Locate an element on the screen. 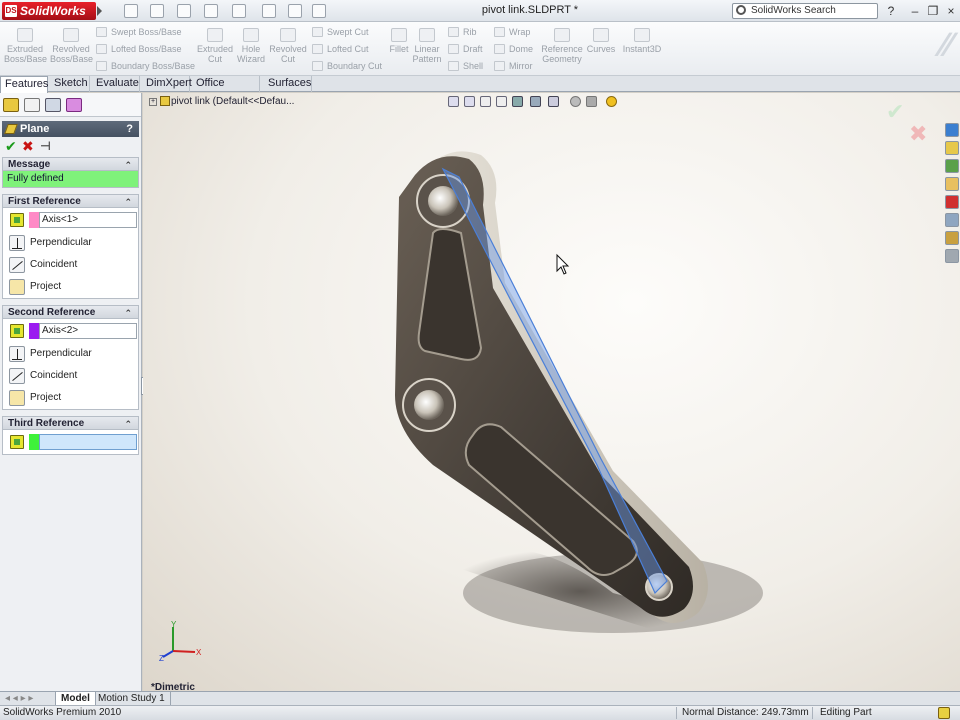 The height and width of the screenshot is (720, 960). second-reference-header: Second Reference ⌃ is located at coordinates (70, 312).